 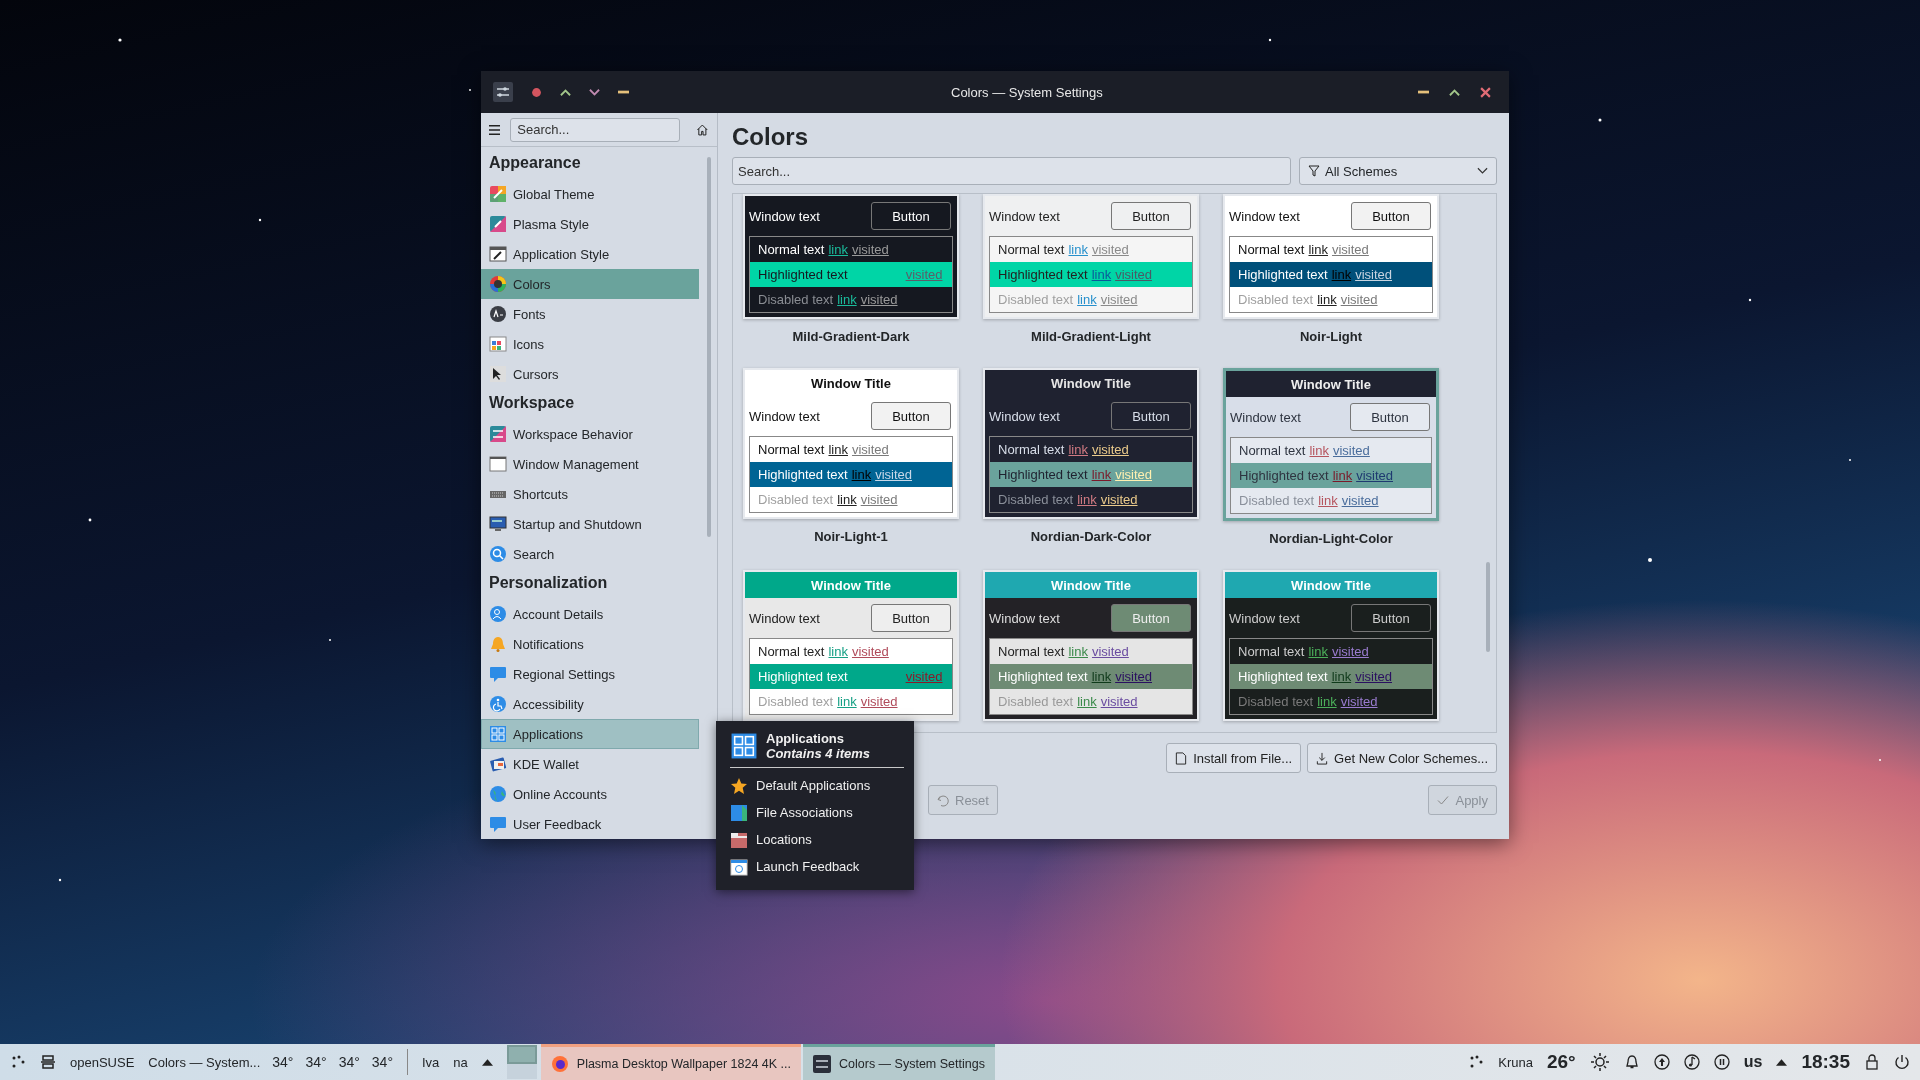 I want to click on sidebar-item: Window Management, so click(x=590, y=464).